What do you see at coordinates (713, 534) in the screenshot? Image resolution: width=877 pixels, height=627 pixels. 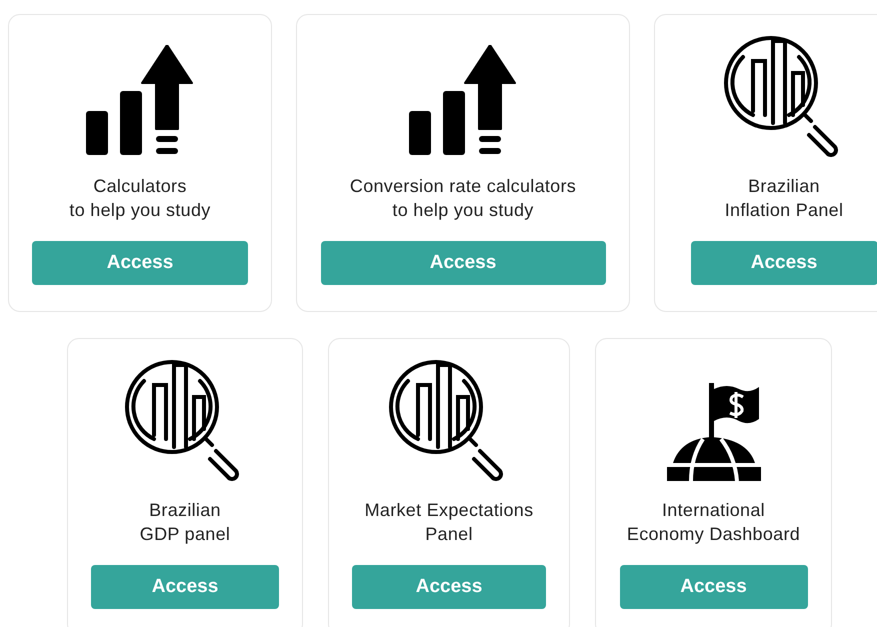 I see `card-title: Economy Dashboard` at bounding box center [713, 534].